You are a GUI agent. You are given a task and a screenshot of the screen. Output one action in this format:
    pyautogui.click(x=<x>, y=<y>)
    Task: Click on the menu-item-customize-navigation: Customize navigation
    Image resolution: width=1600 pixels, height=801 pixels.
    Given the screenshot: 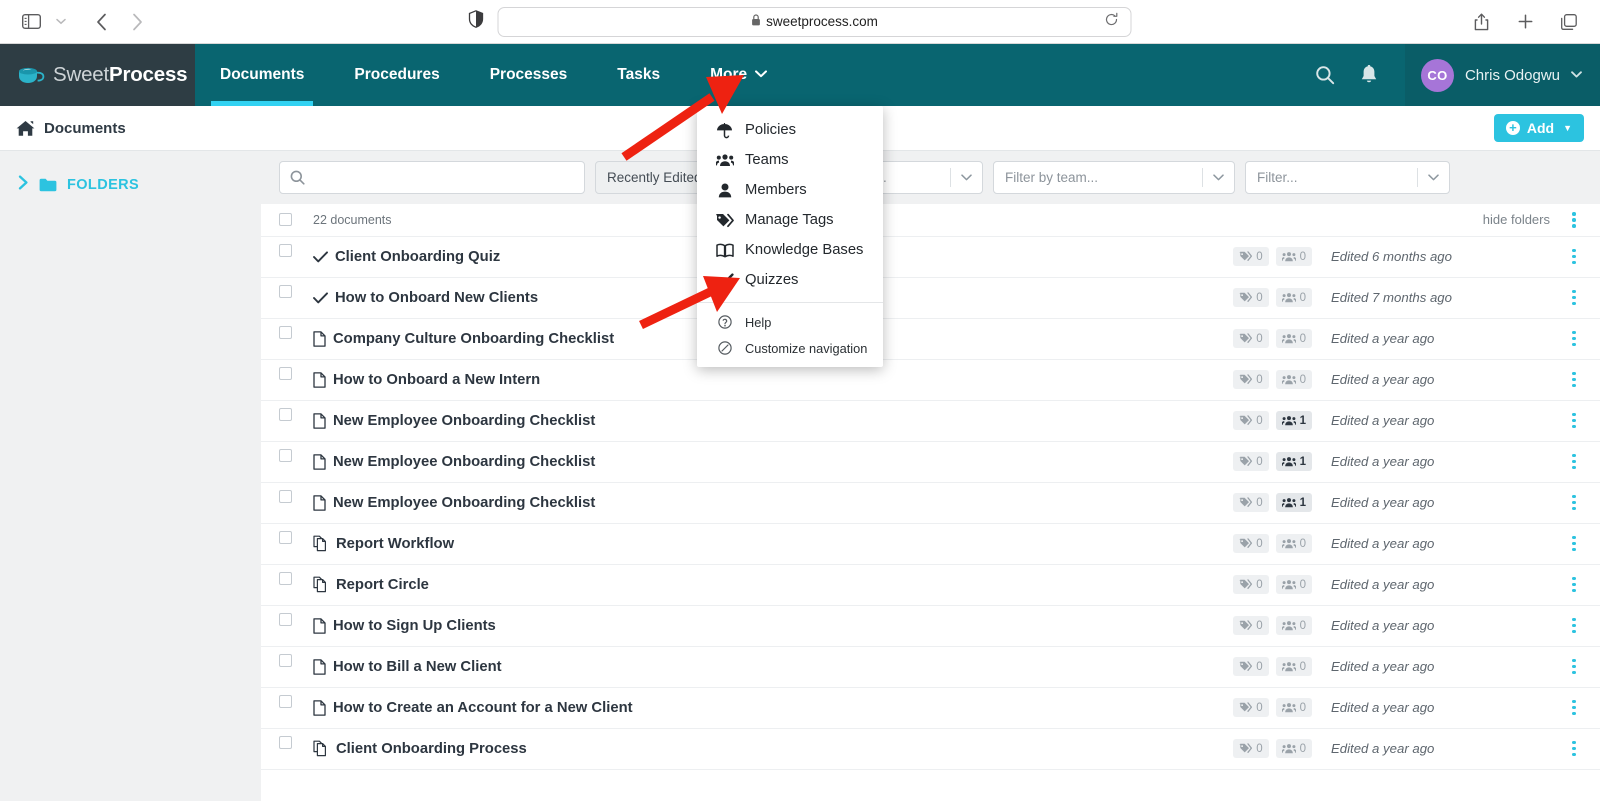 What is the action you would take?
    pyautogui.click(x=790, y=348)
    